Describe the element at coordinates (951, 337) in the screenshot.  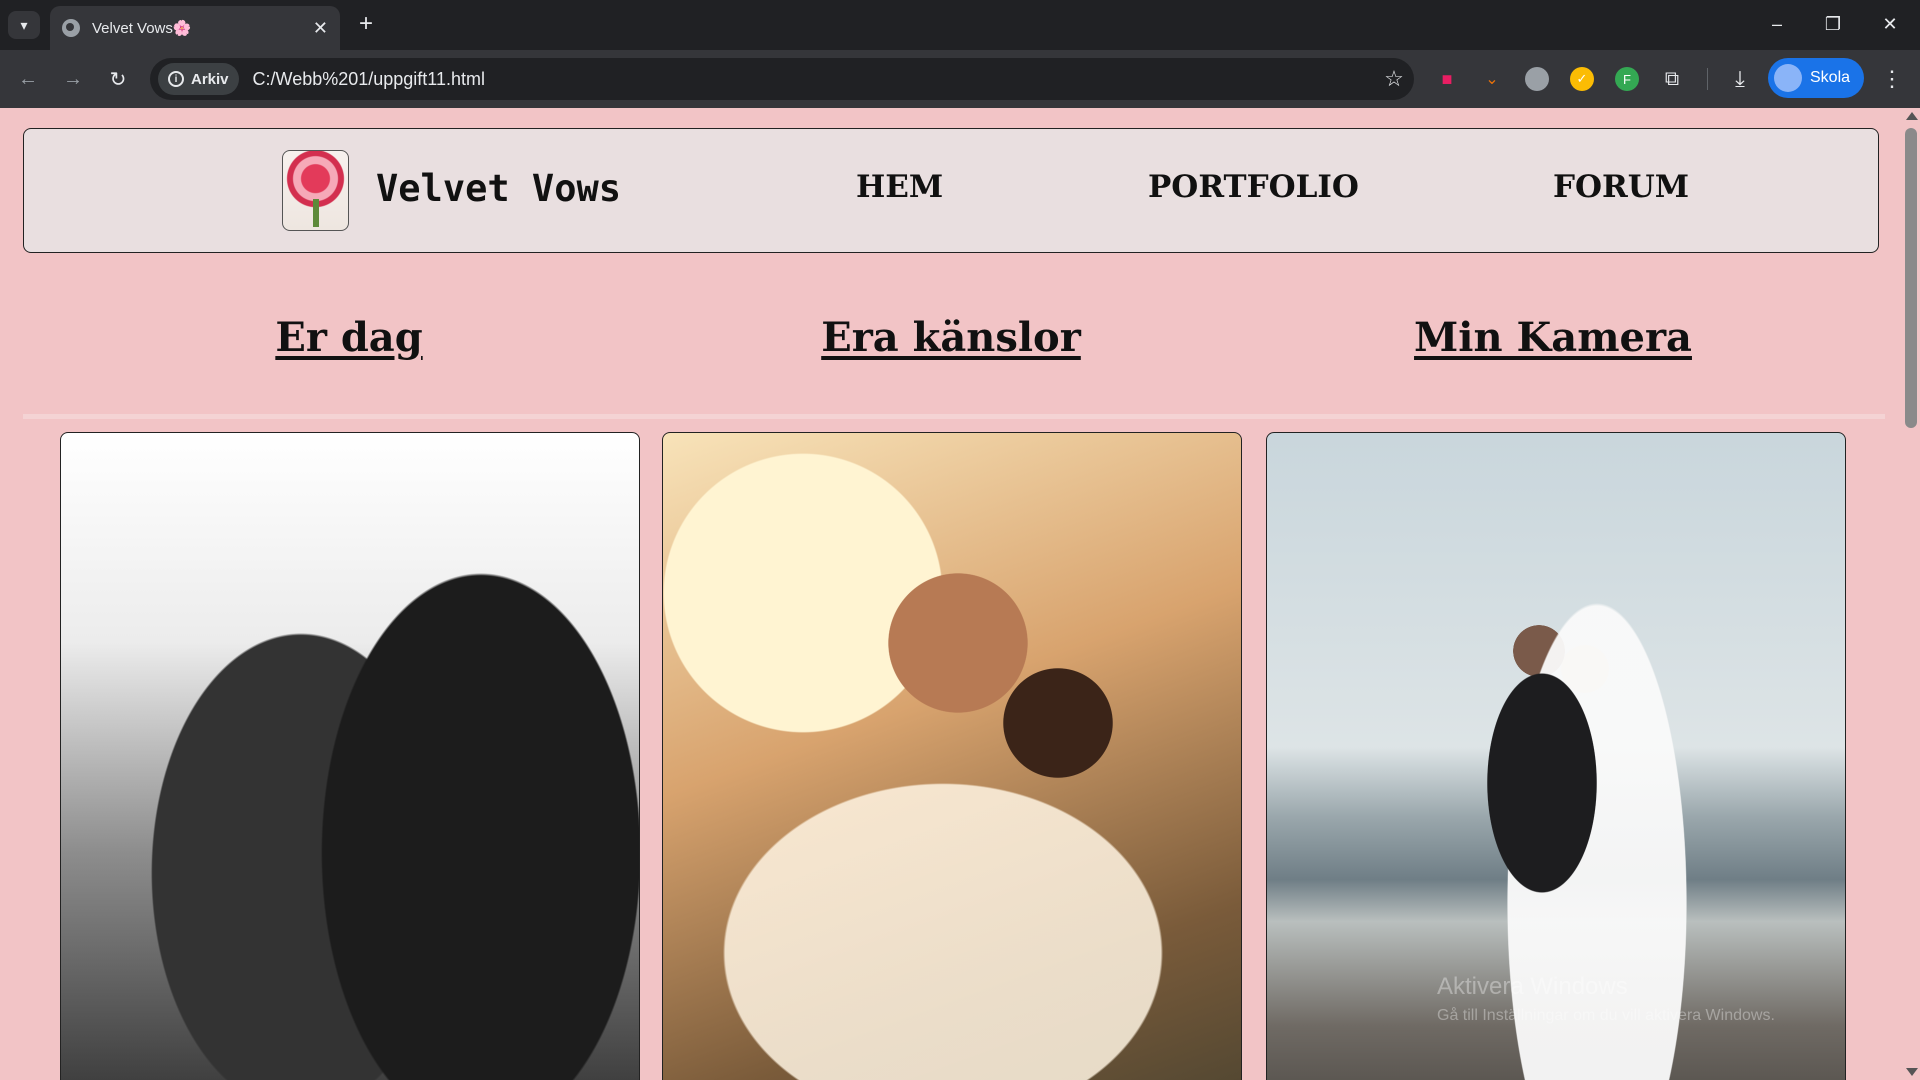
I see `section-heading-era-kanslor: Era känslor` at that location.